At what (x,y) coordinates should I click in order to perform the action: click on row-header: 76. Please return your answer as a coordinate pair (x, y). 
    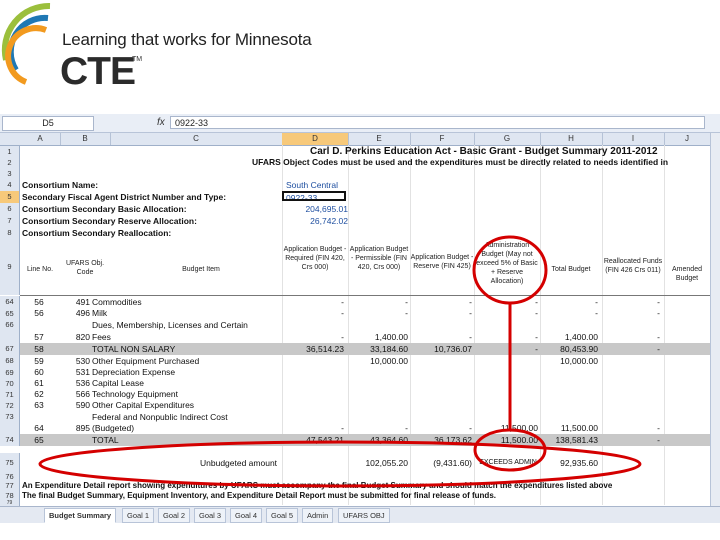
    Looking at the image, I should click on (10, 477).